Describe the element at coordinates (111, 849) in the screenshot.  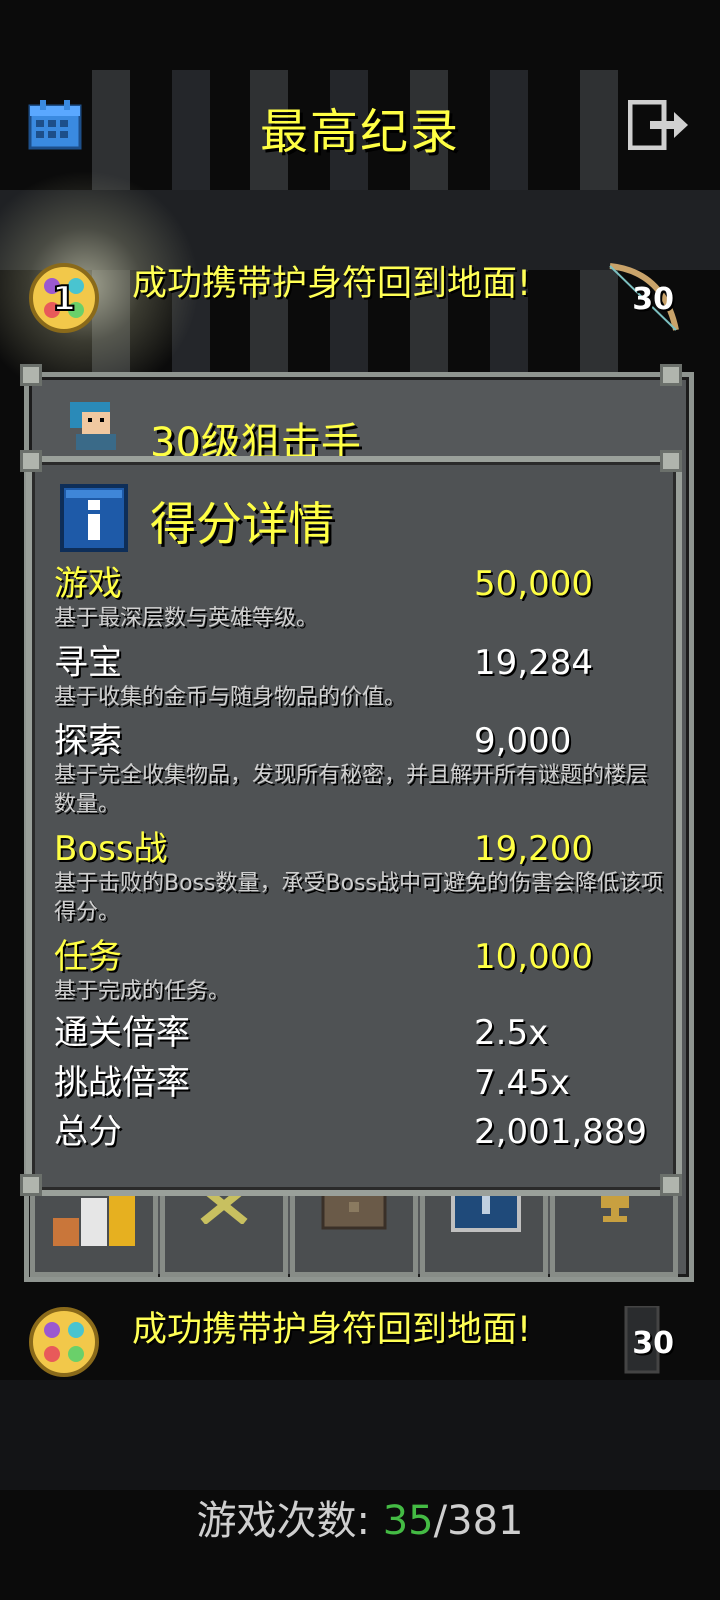
I see `score-label-boss: Boss战` at that location.